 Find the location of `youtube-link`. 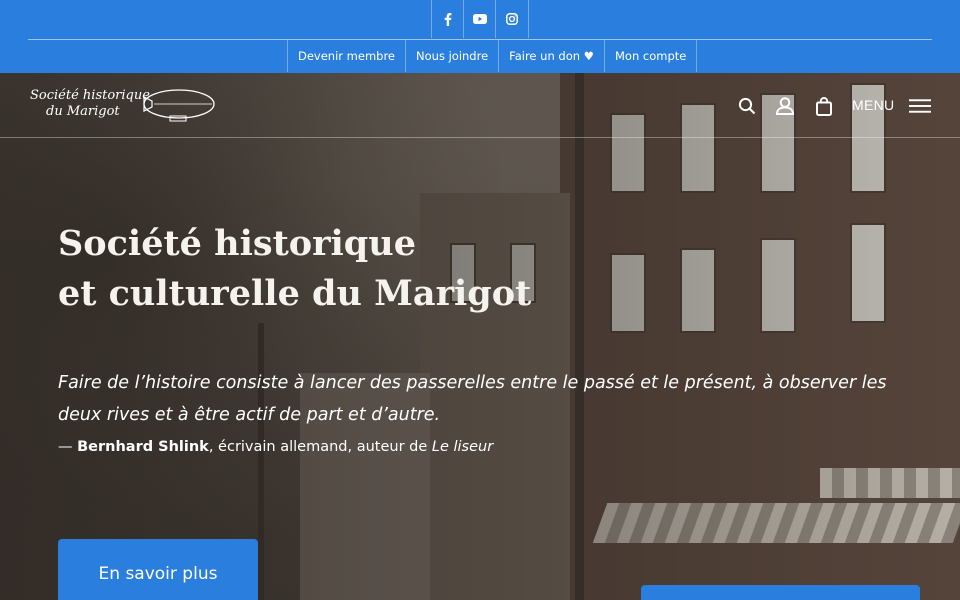

youtube-link is located at coordinates (479, 19).